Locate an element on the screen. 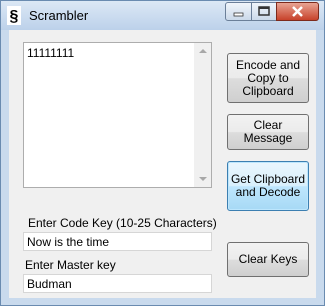 The image size is (325, 306). clear-message-button: Clear Message is located at coordinates (268, 132).